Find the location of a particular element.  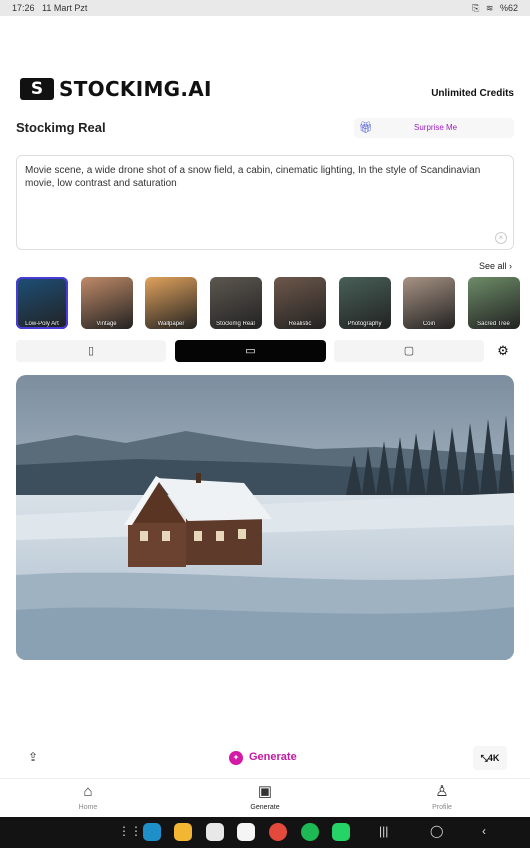

tab-bar: ⌂ Home ▣ Generate ♙ Profile is located at coordinates (265, 797).